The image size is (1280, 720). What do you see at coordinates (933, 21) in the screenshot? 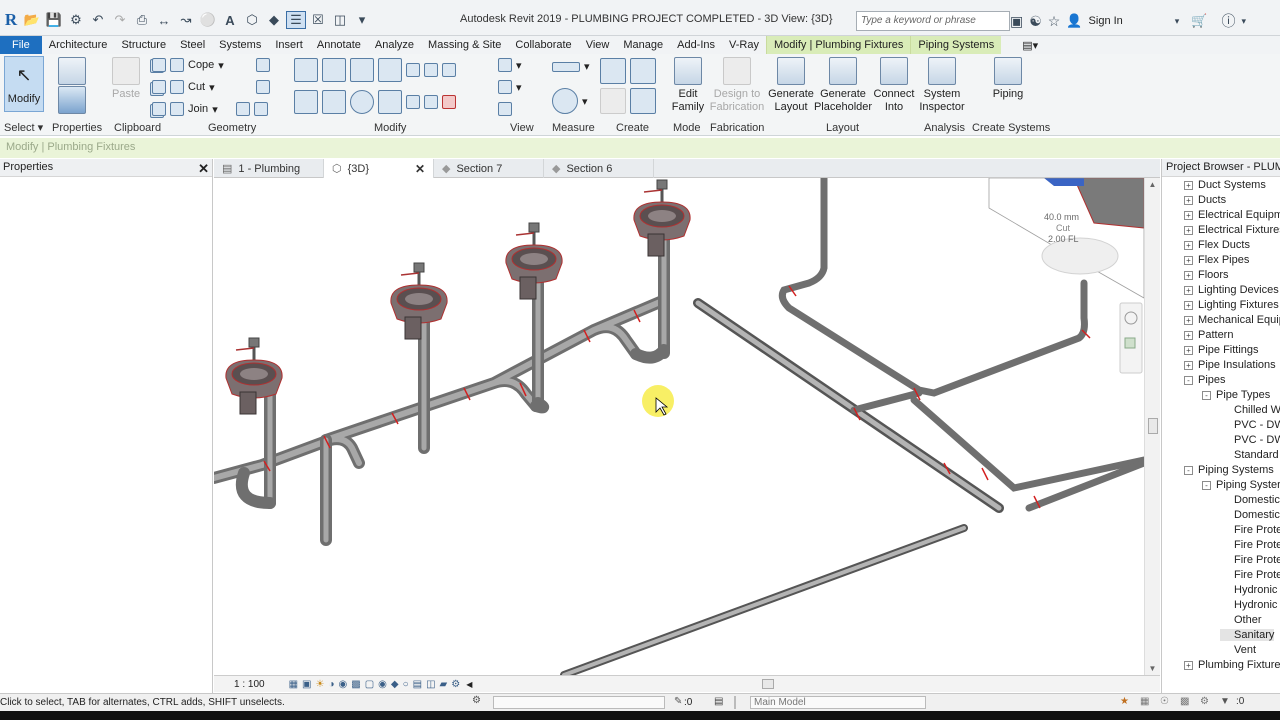
I see `search-input: Type a keyword or phrase` at bounding box center [933, 21].